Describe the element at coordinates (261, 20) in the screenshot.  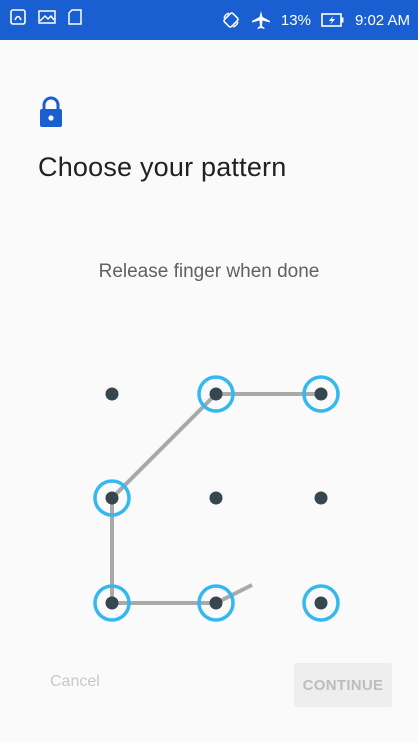
I see `airplane-icon` at that location.